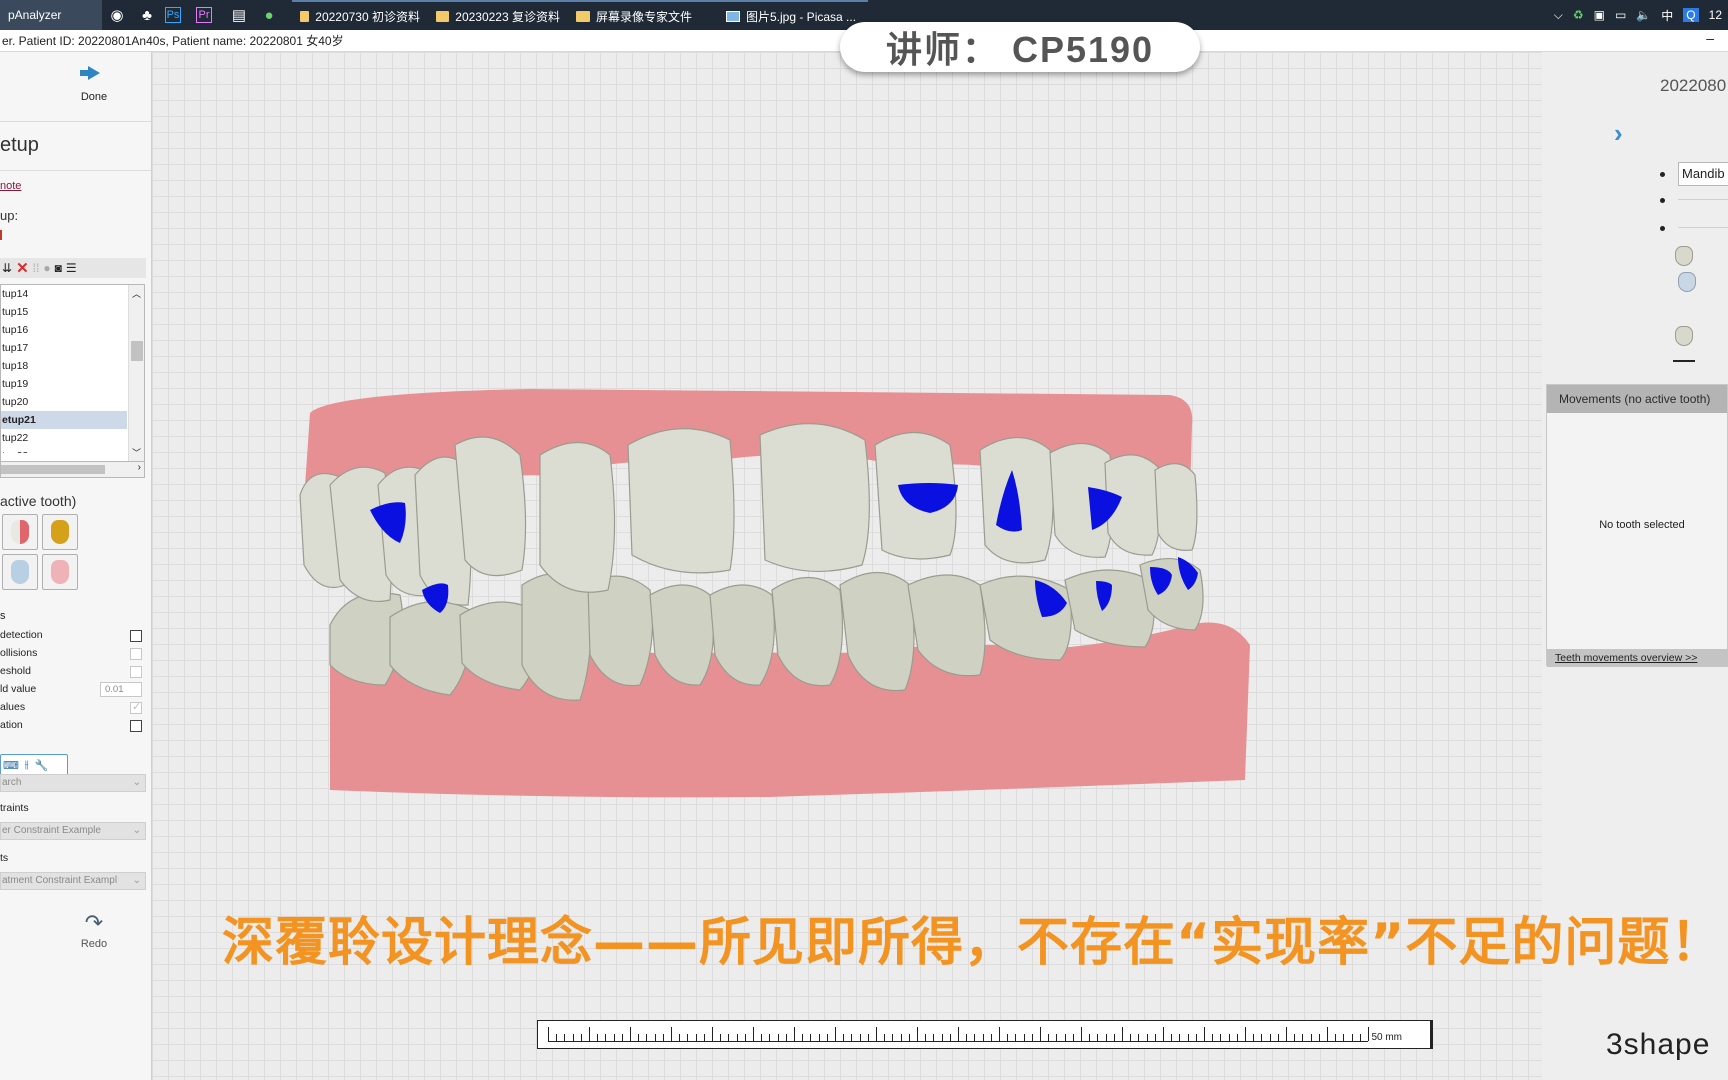 The image size is (1728, 1080). What do you see at coordinates (1687, 282) in the screenshot?
I see `tooth-root-icon` at bounding box center [1687, 282].